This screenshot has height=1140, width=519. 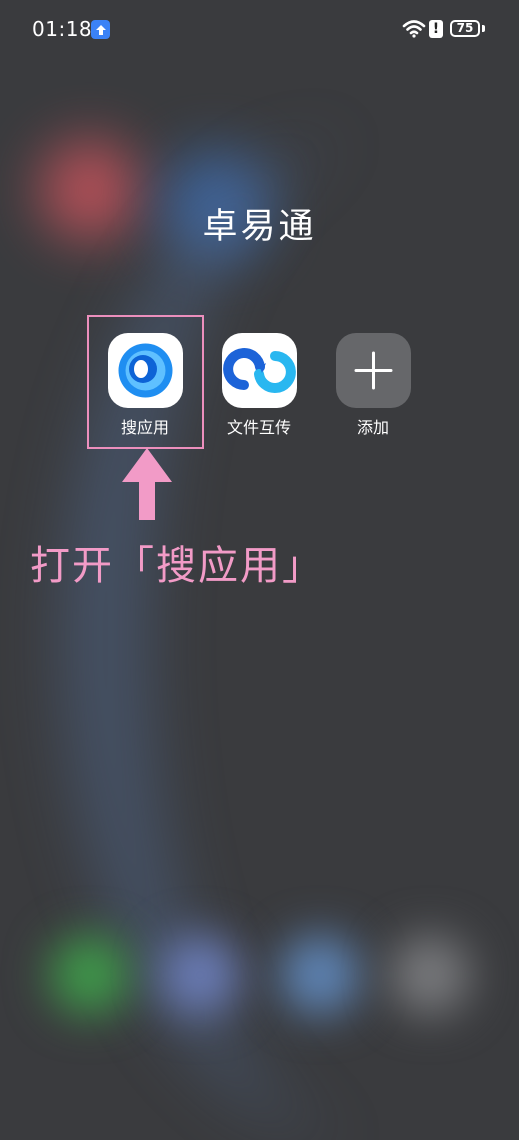 What do you see at coordinates (414, 29) in the screenshot?
I see `wifi-icon` at bounding box center [414, 29].